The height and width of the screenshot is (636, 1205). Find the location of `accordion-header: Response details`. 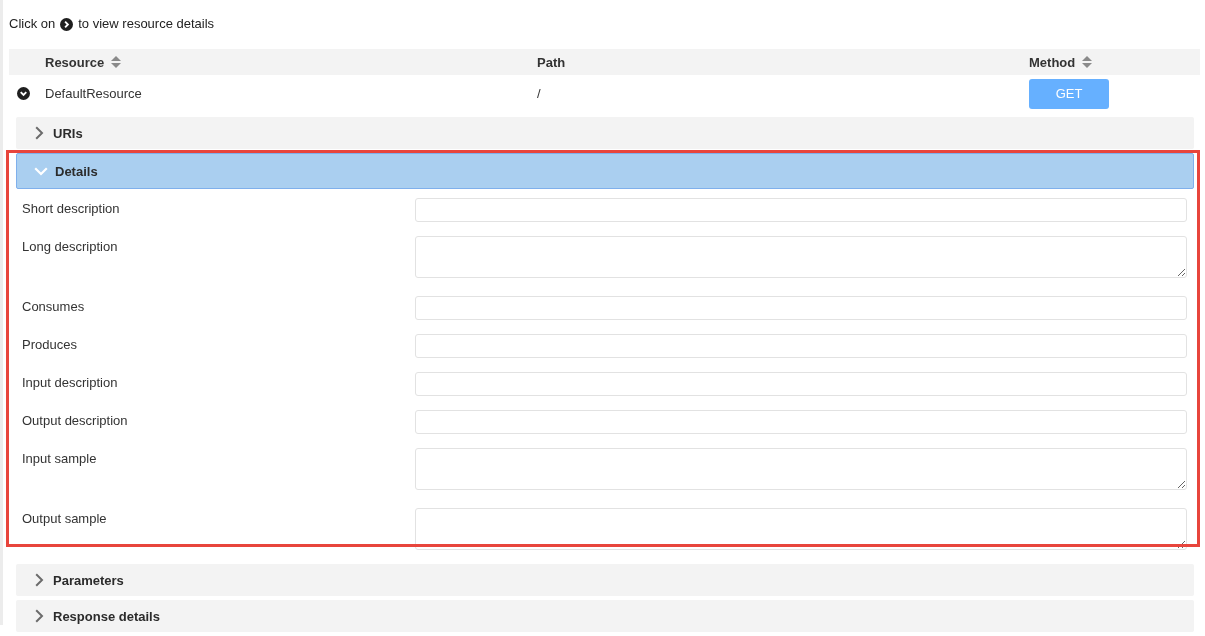

accordion-header: Response details is located at coordinates (605, 616).